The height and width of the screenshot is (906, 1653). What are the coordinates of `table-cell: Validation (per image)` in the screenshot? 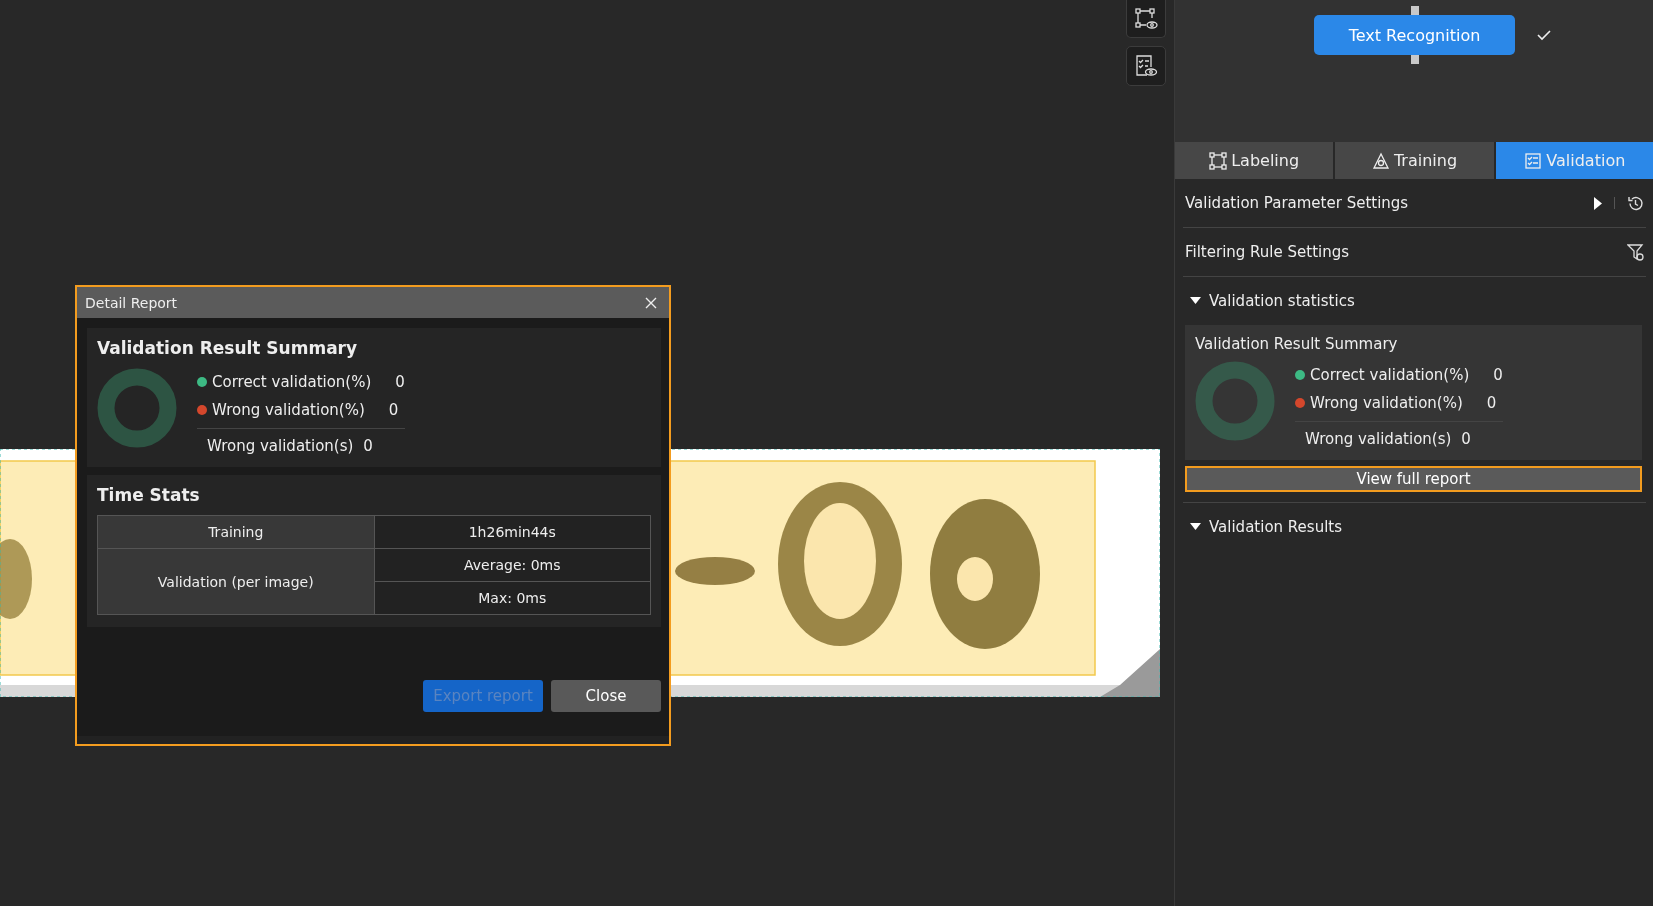 It's located at (235, 581).